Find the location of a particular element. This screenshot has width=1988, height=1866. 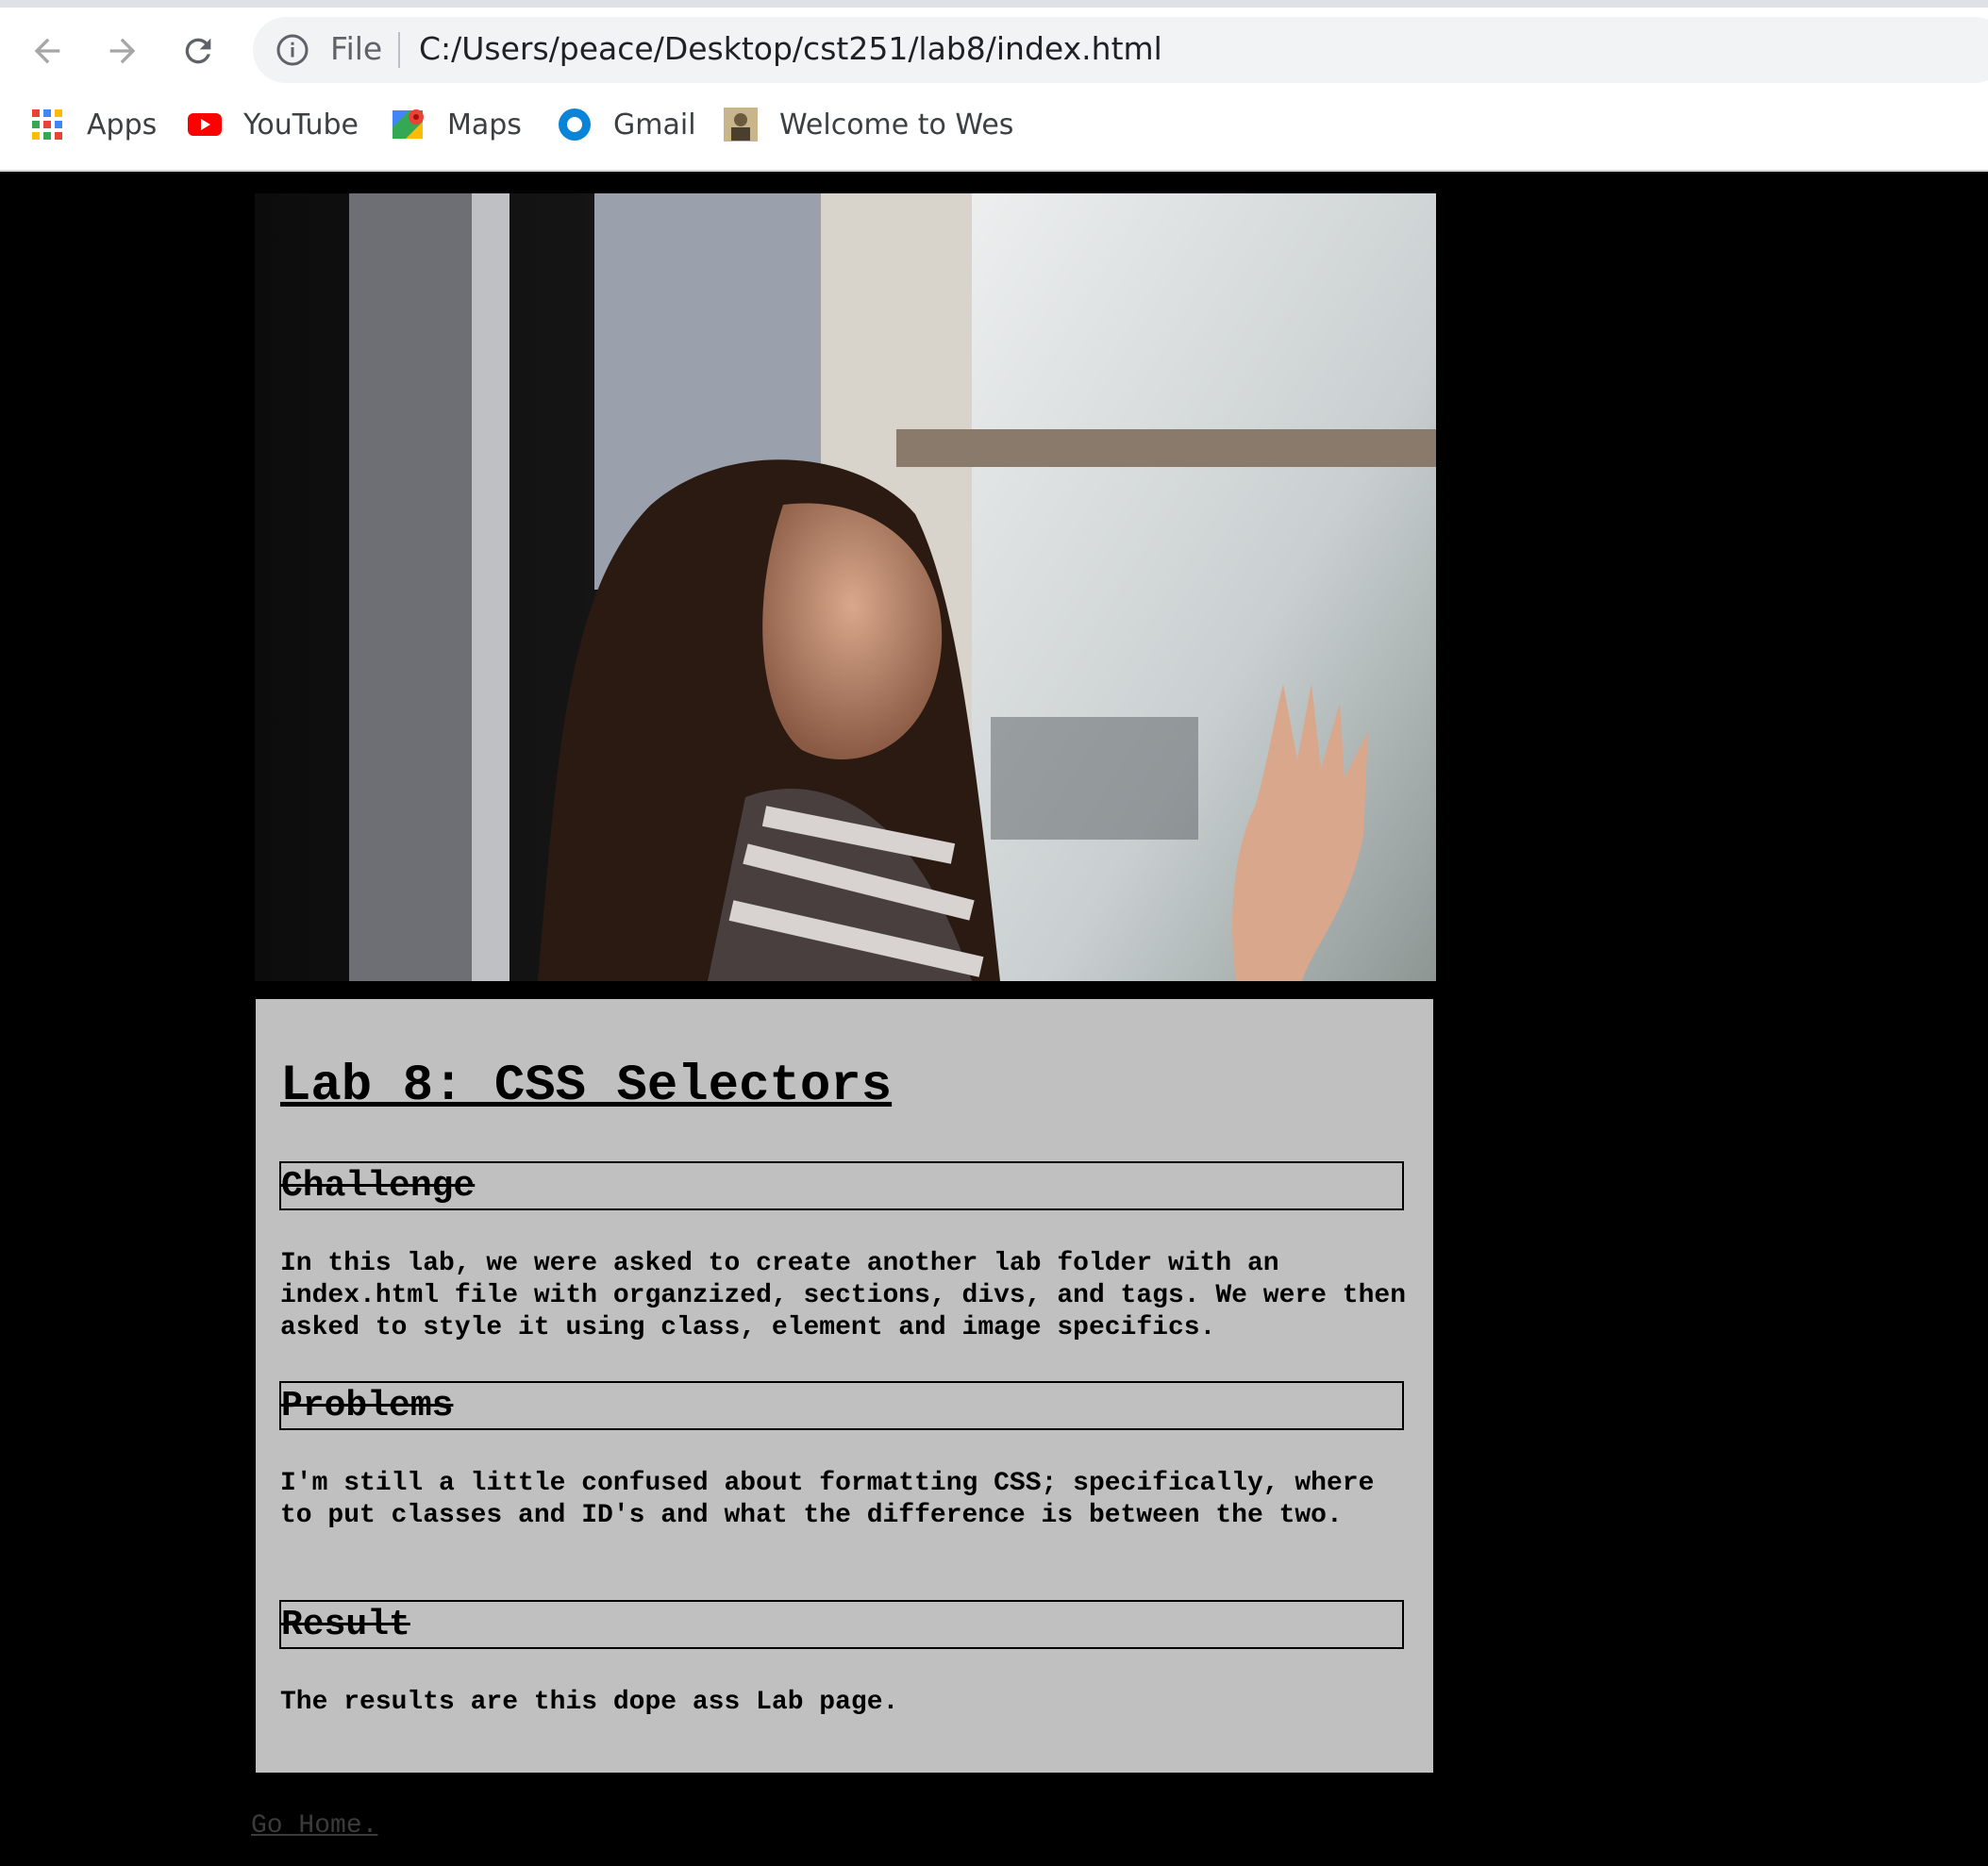

bookmark-label: Maps is located at coordinates (485, 125).